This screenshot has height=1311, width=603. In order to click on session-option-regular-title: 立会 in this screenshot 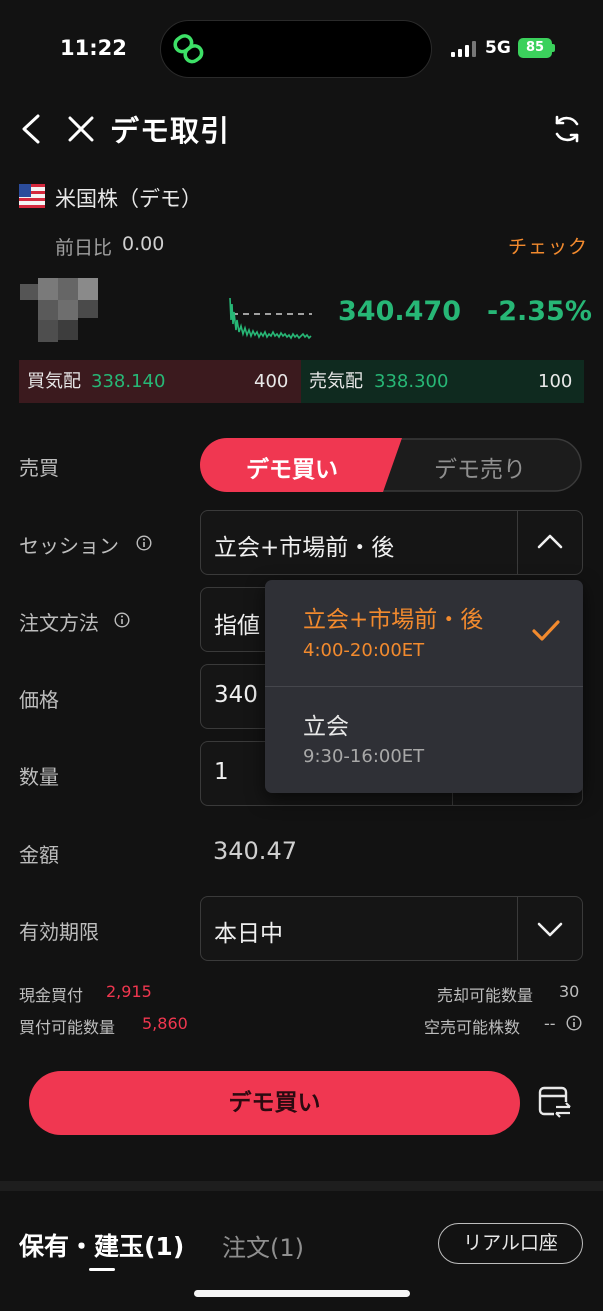, I will do `click(326, 724)`.